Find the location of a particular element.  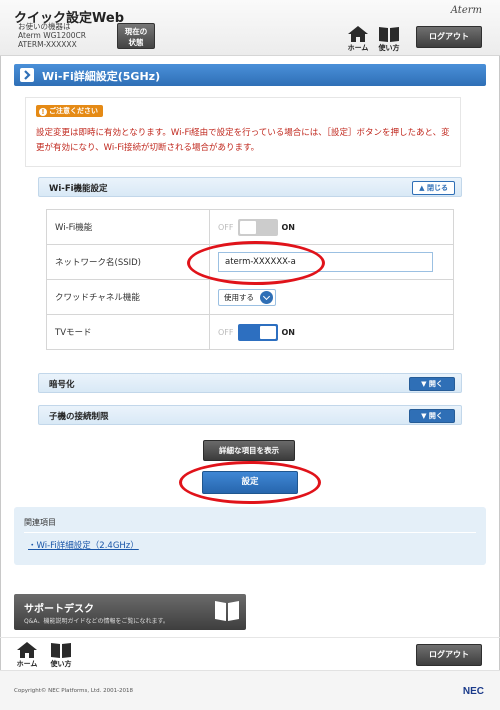

notice-badge: ! ご注意ください is located at coordinates (69, 111).